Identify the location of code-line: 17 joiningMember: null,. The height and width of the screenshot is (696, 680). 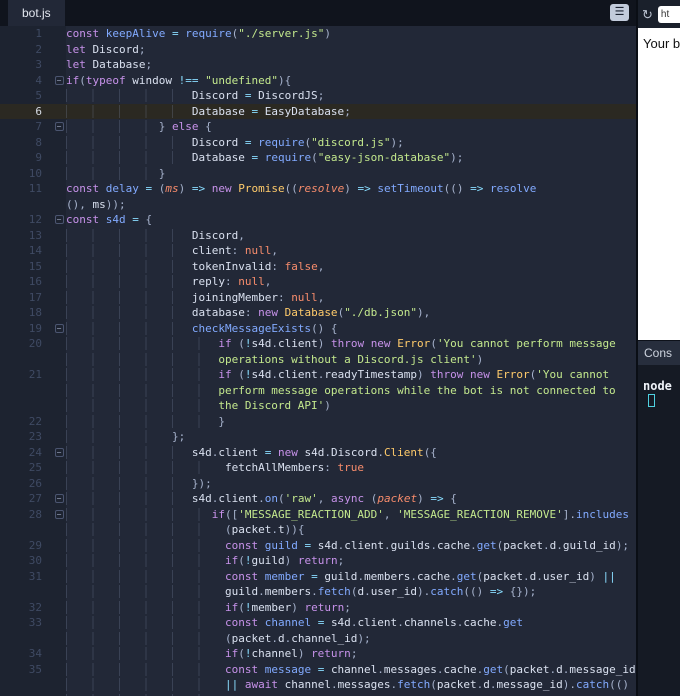
(318, 297).